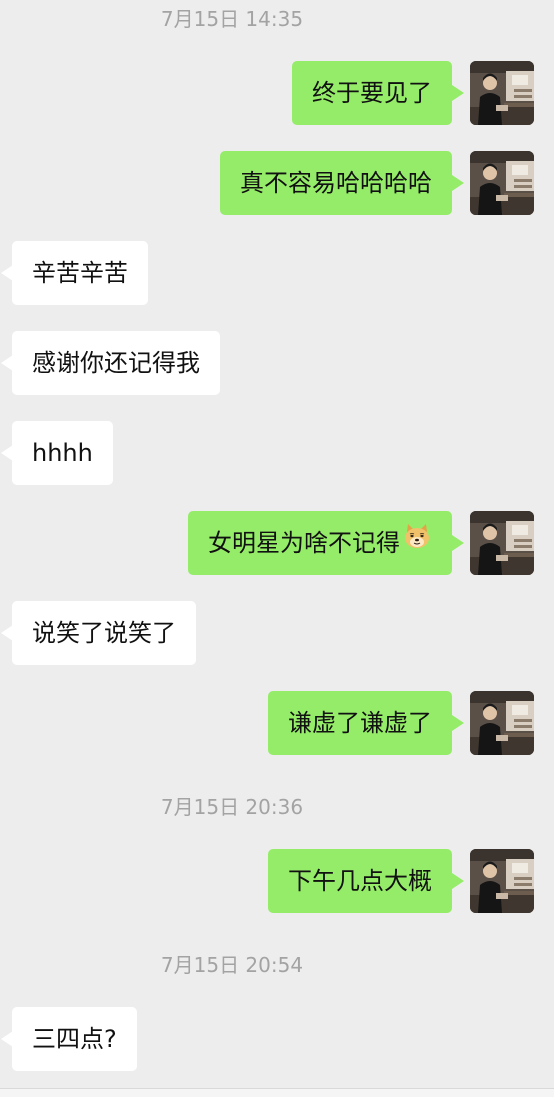  What do you see at coordinates (366, 881) in the screenshot?
I see `outgoing-message-bubble: 下午几点大概` at bounding box center [366, 881].